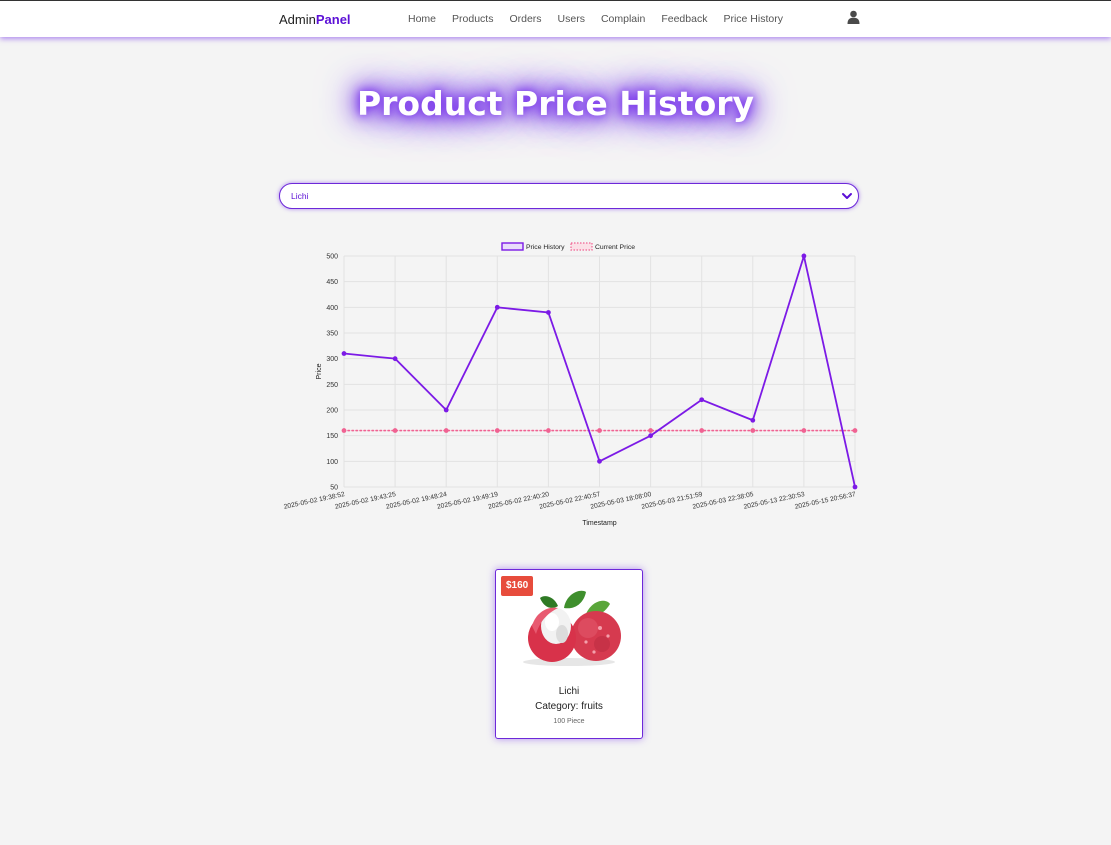 Image resolution: width=1111 pixels, height=845 pixels. I want to click on product-select-value: Lichi, so click(300, 196).